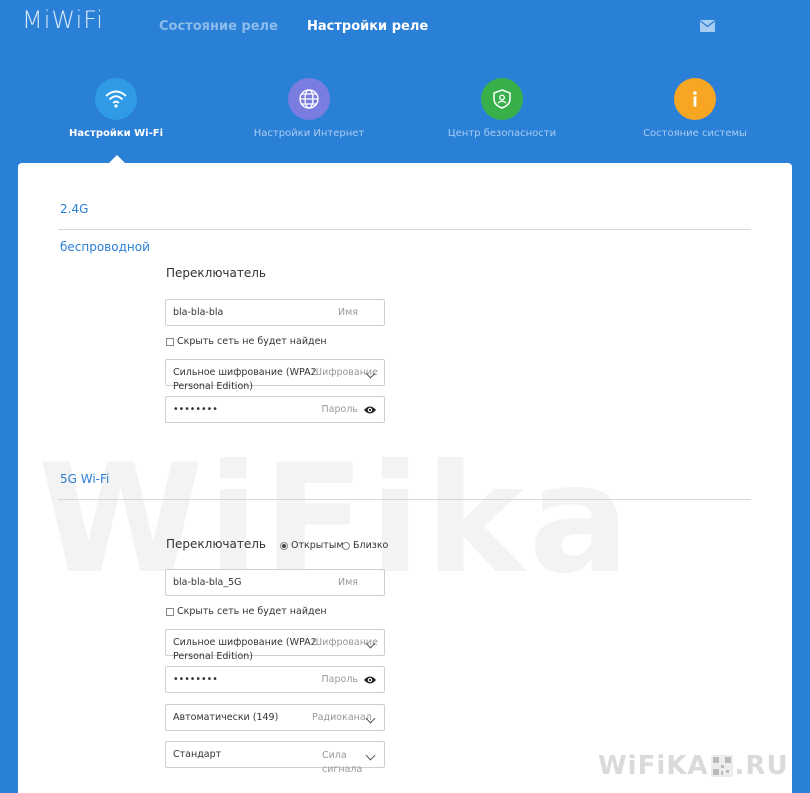 This screenshot has height=793, width=810. What do you see at coordinates (117, 159) in the screenshot?
I see `active-tab-pointer` at bounding box center [117, 159].